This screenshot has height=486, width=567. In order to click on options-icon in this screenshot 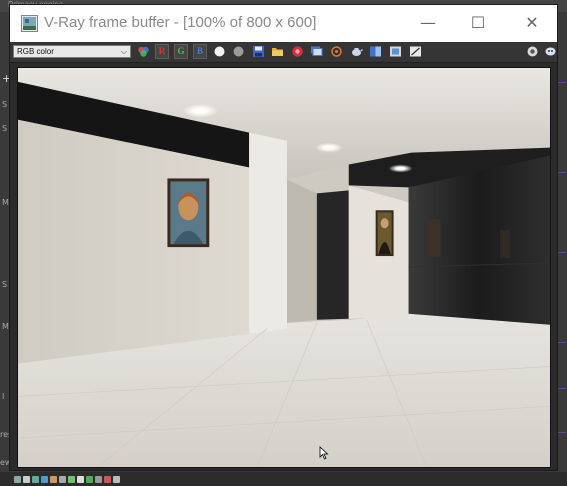, I will do `click(550, 51)`.